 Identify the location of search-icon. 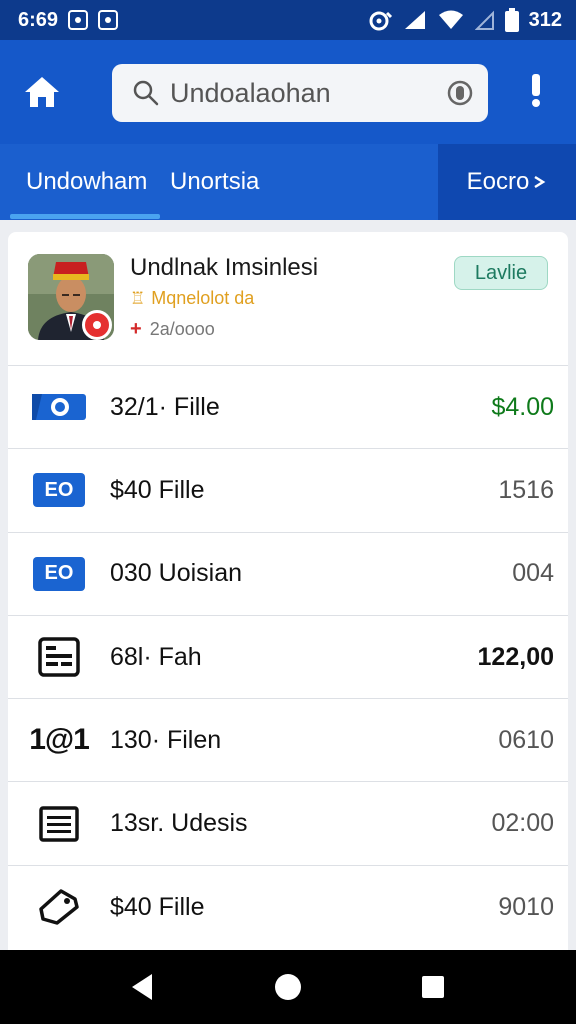
(146, 93).